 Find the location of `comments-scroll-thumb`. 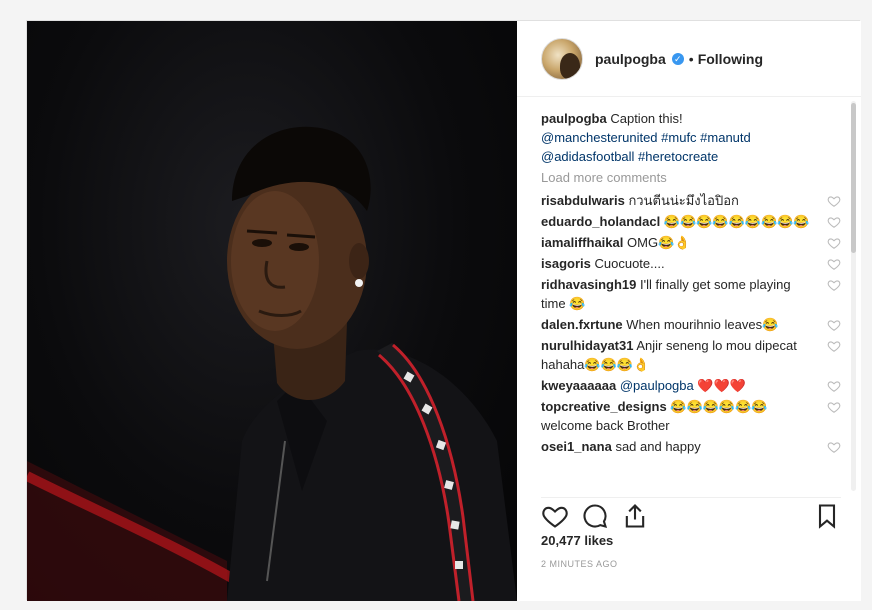

comments-scroll-thumb is located at coordinates (853, 178).